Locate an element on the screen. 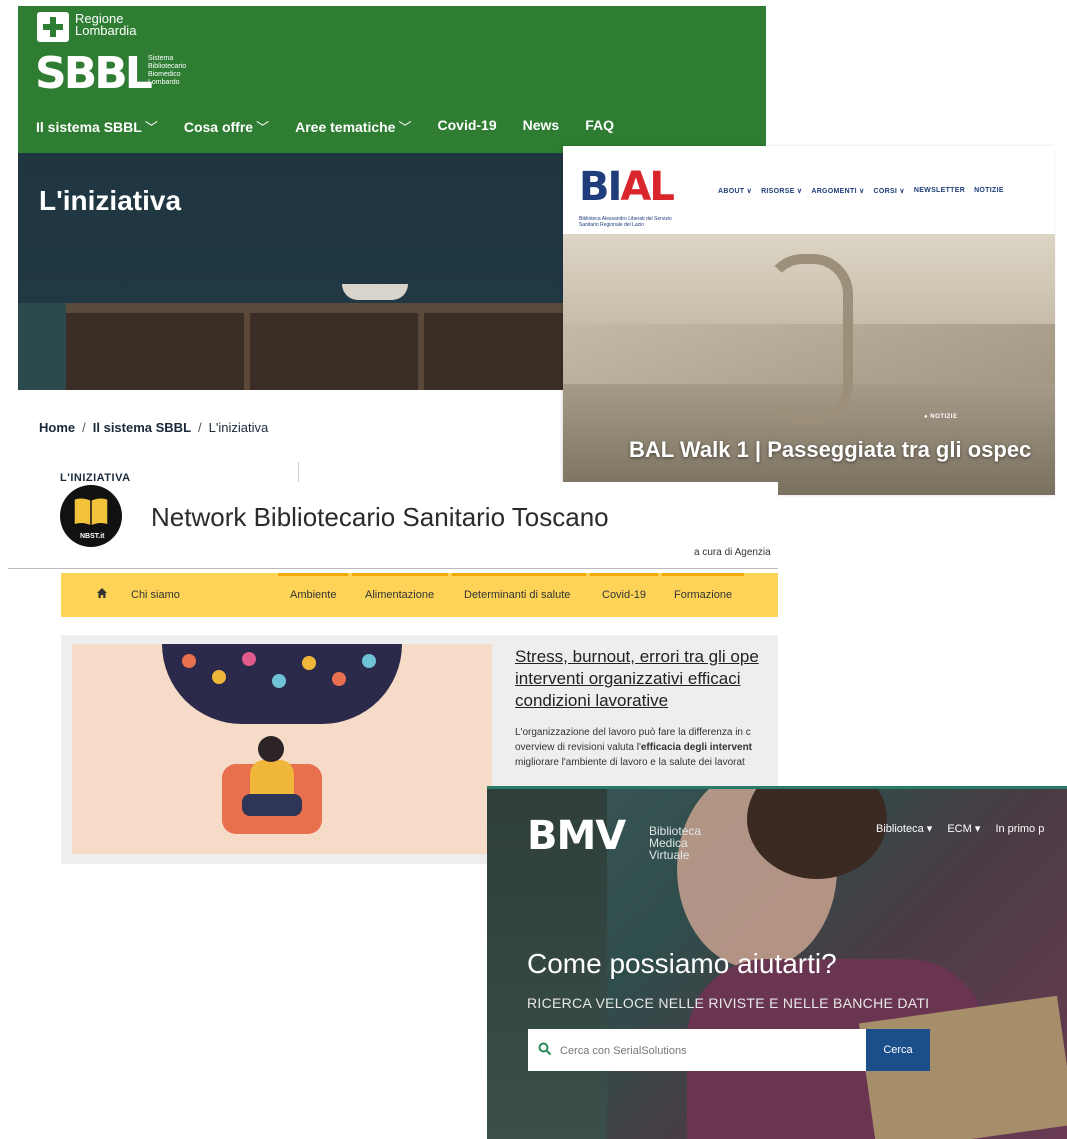 This screenshot has height=1139, width=1067. nav-notizie: NOTIZIE is located at coordinates (989, 191).